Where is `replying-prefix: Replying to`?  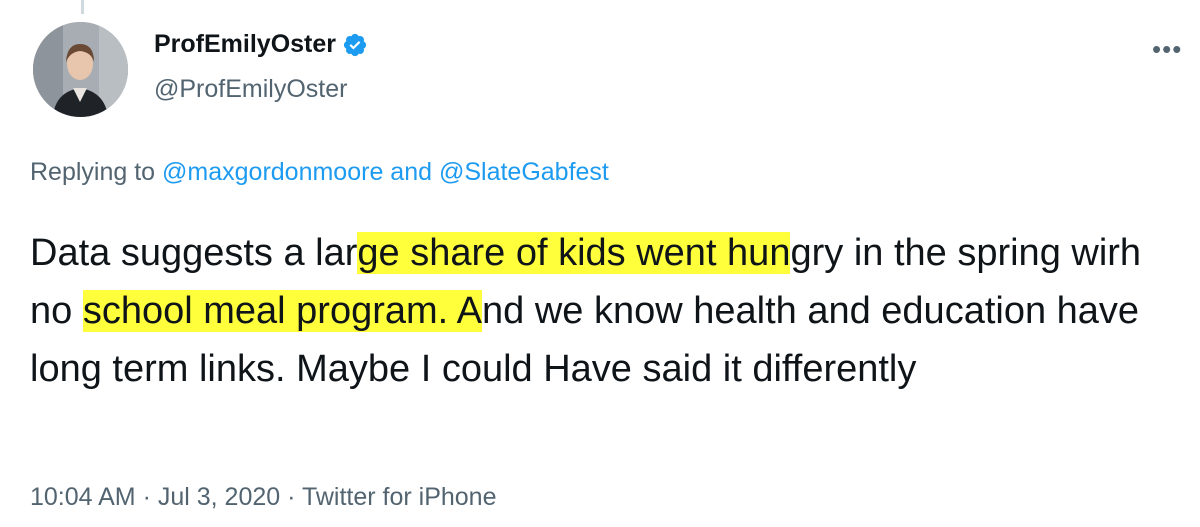 replying-prefix: Replying to is located at coordinates (96, 172).